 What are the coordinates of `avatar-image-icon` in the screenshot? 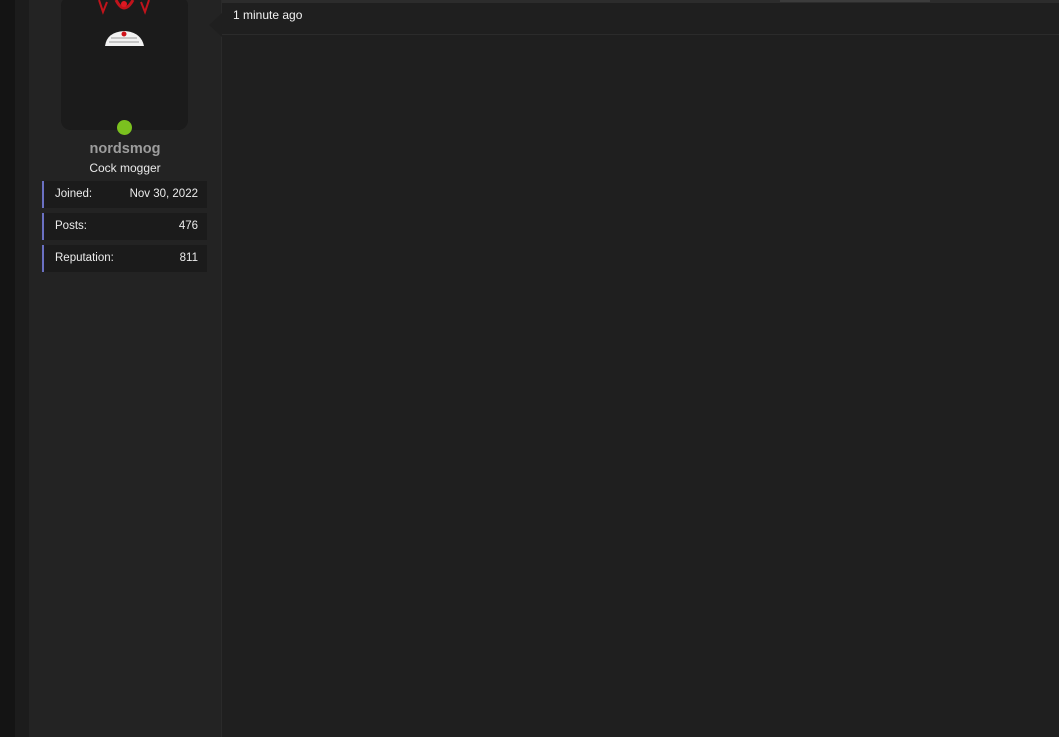 It's located at (124, 65).